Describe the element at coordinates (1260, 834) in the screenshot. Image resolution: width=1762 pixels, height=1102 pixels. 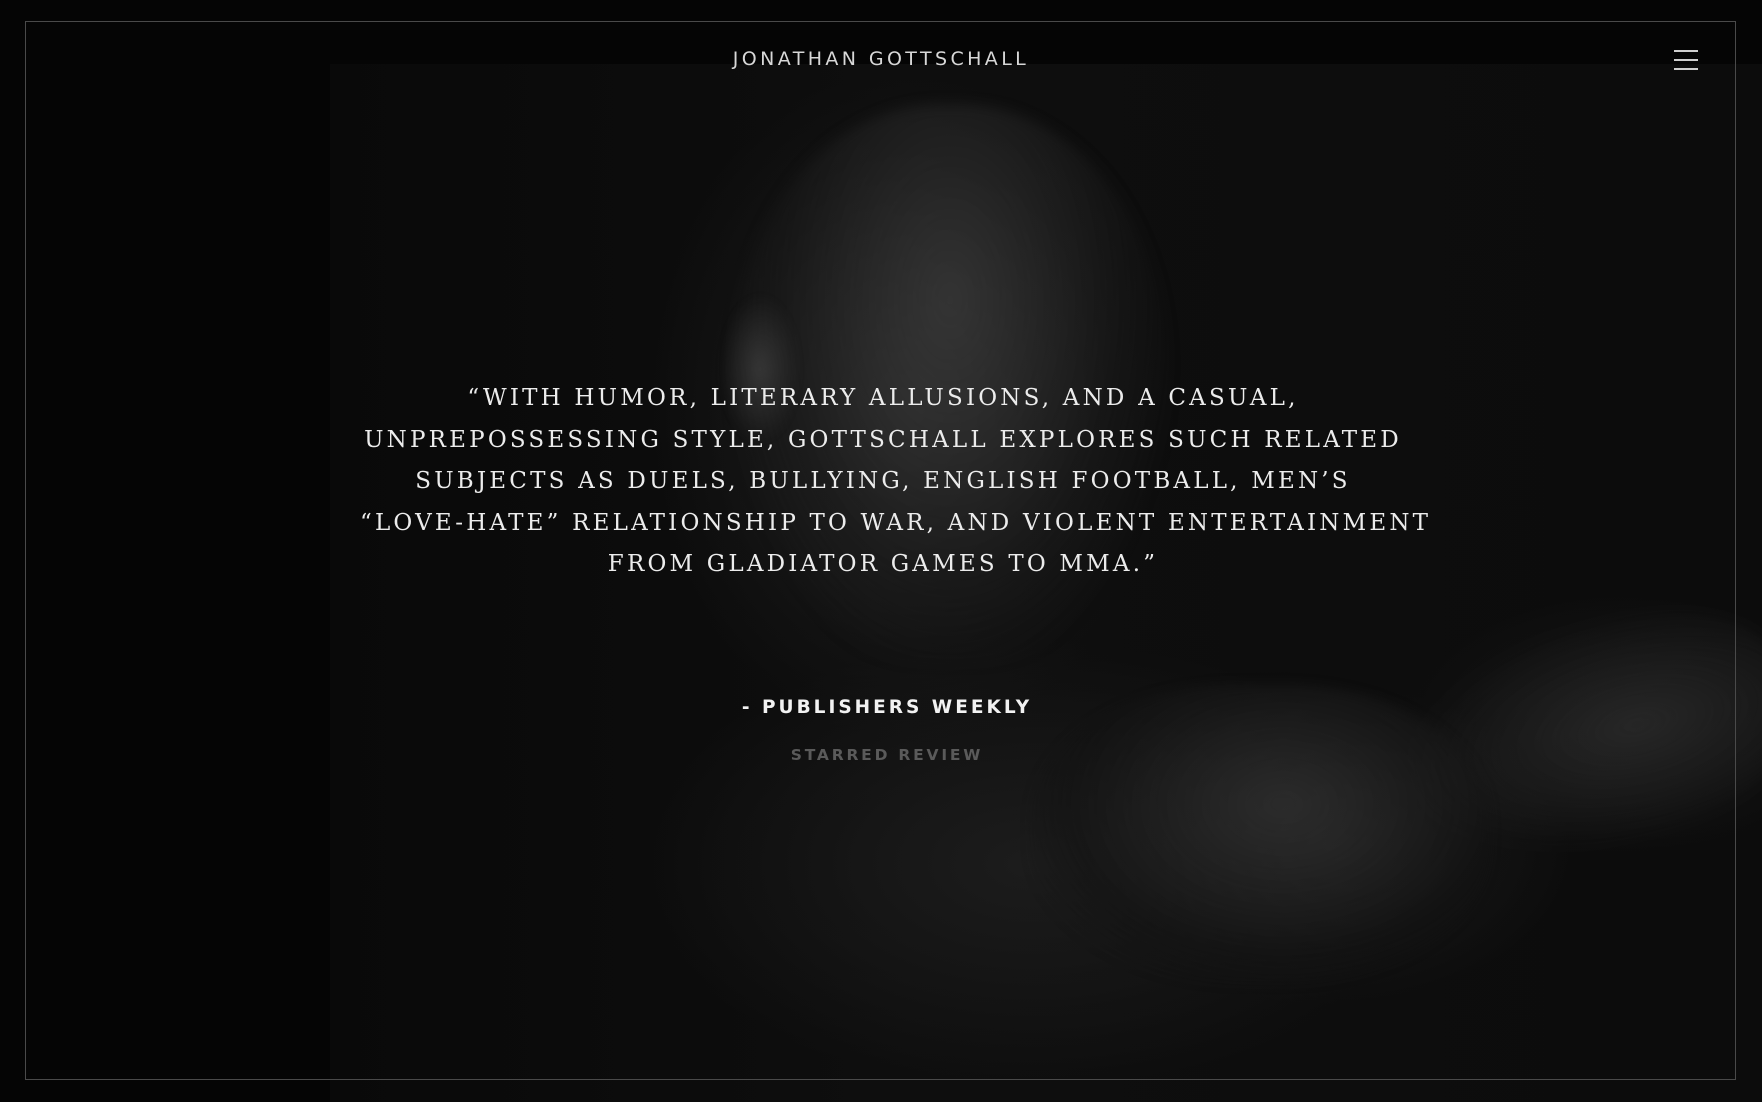
I see `photo-boxing-glove` at that location.